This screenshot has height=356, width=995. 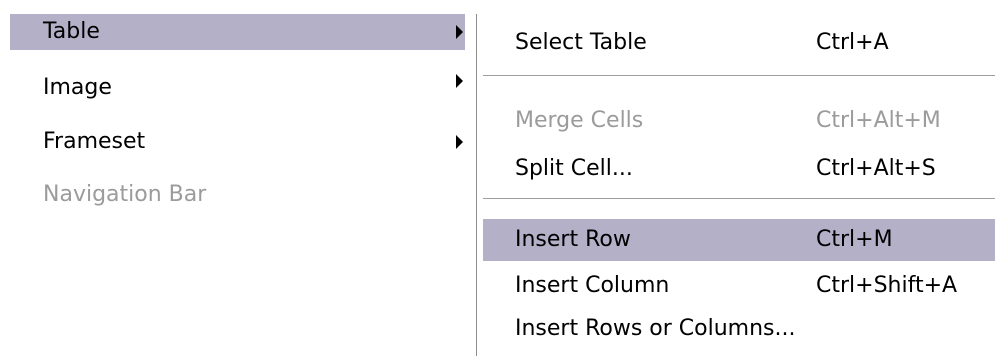 What do you see at coordinates (739, 286) in the screenshot?
I see `submenu-item-insert-column: Insert Column Ctrl+Shift+A` at bounding box center [739, 286].